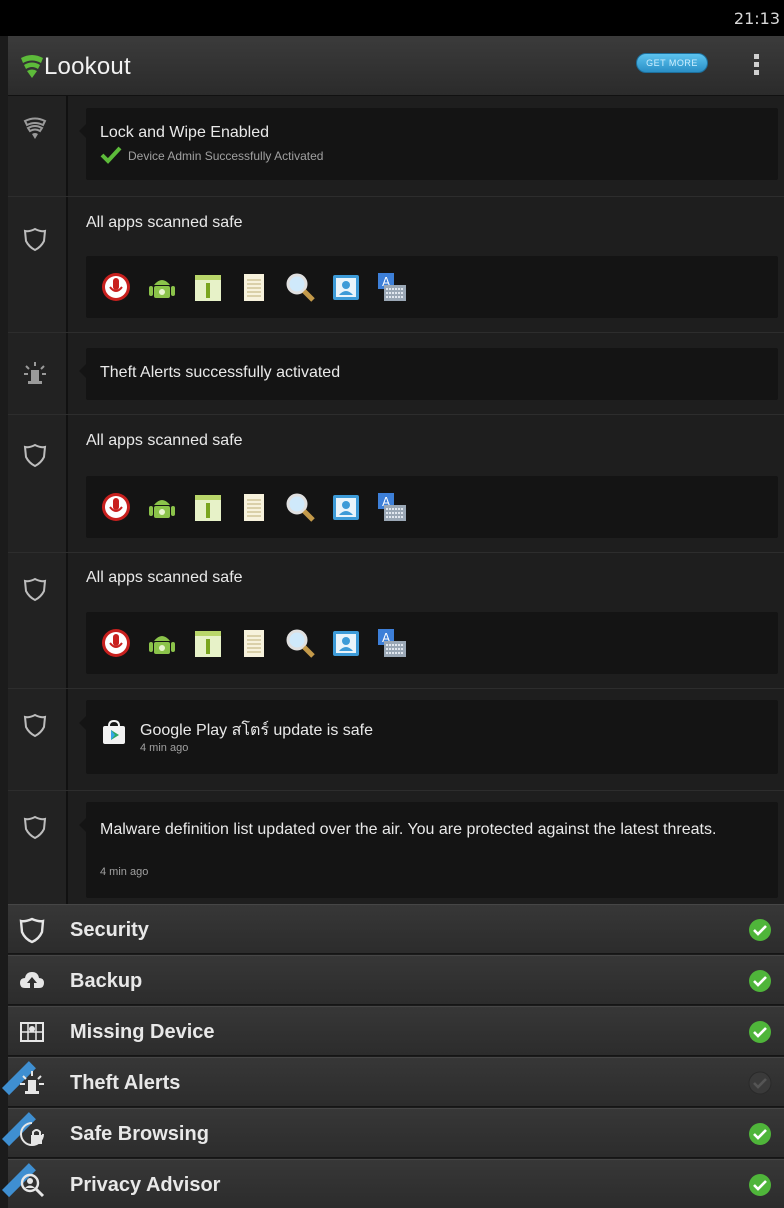 This screenshot has height=1208, width=784. I want to click on timeline-rail, so click(38, 500).